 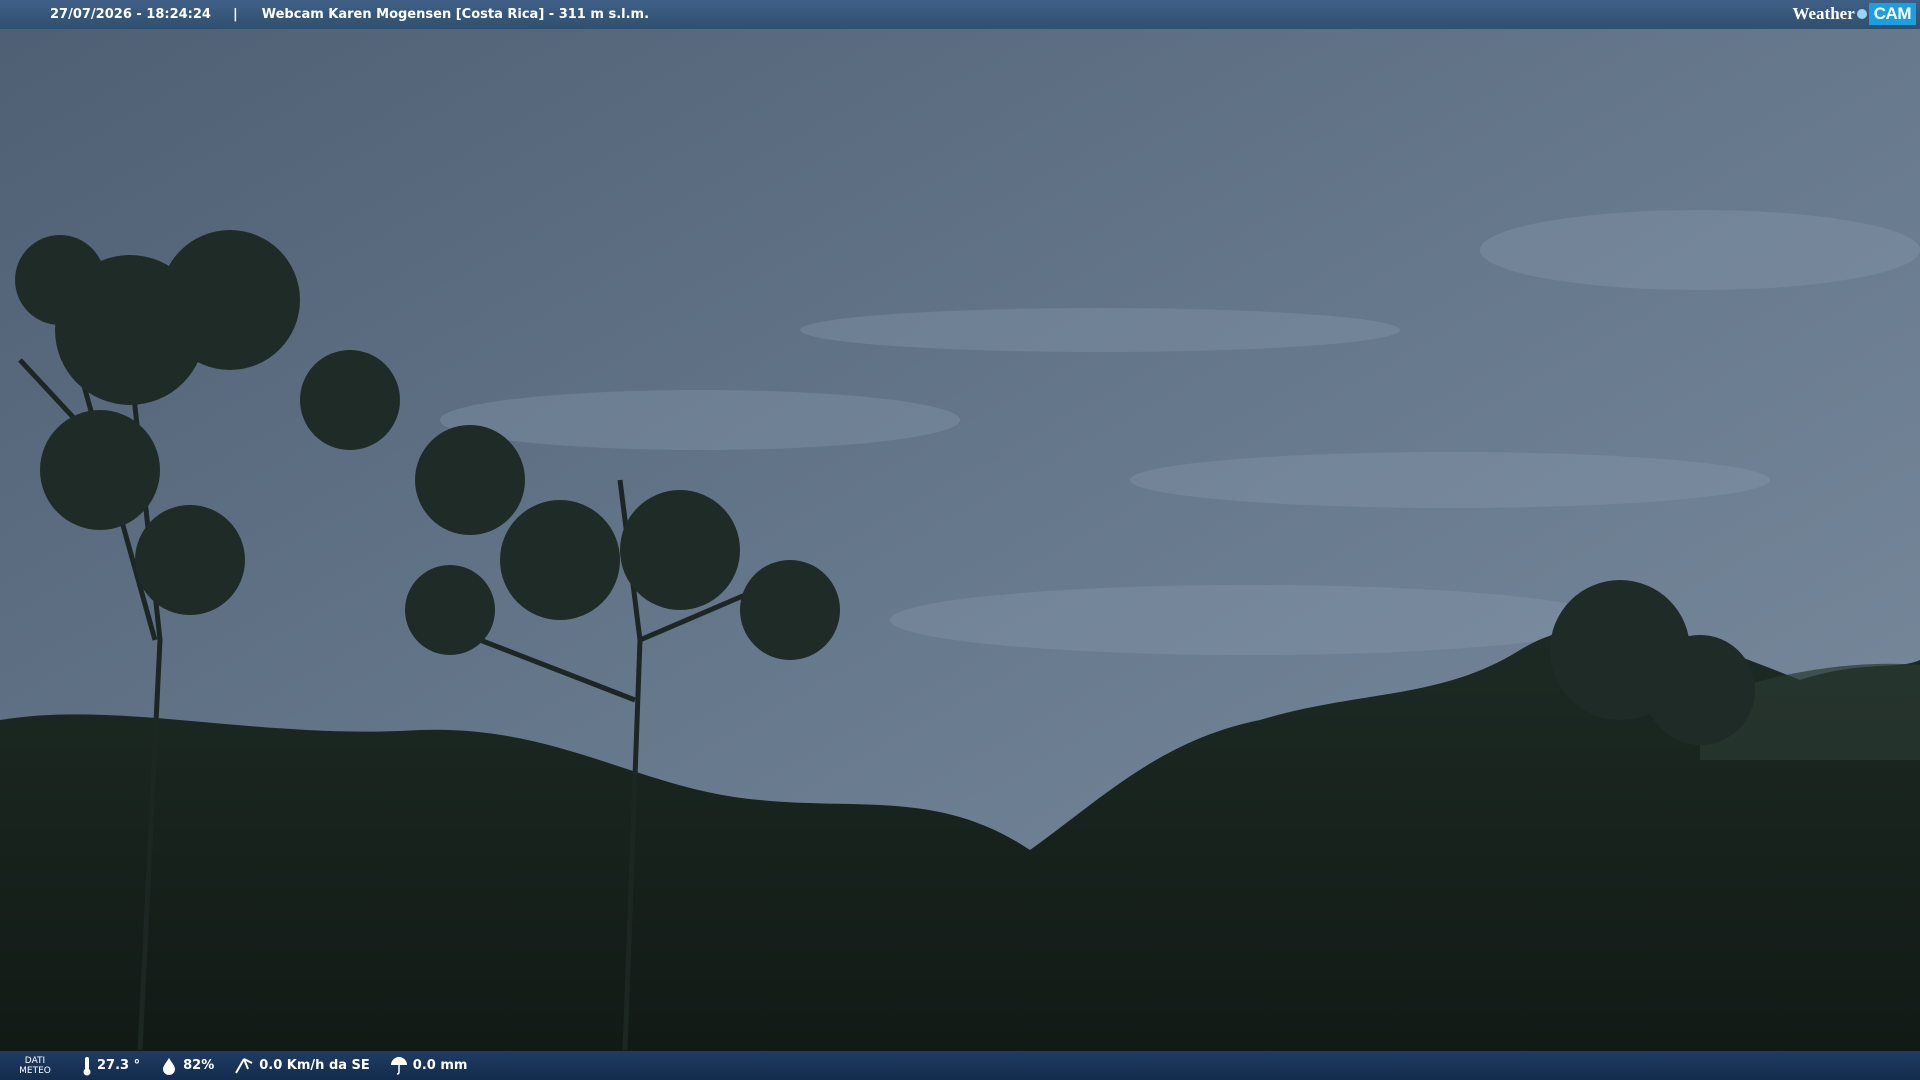 I want to click on wind-icon, so click(x=244, y=1065).